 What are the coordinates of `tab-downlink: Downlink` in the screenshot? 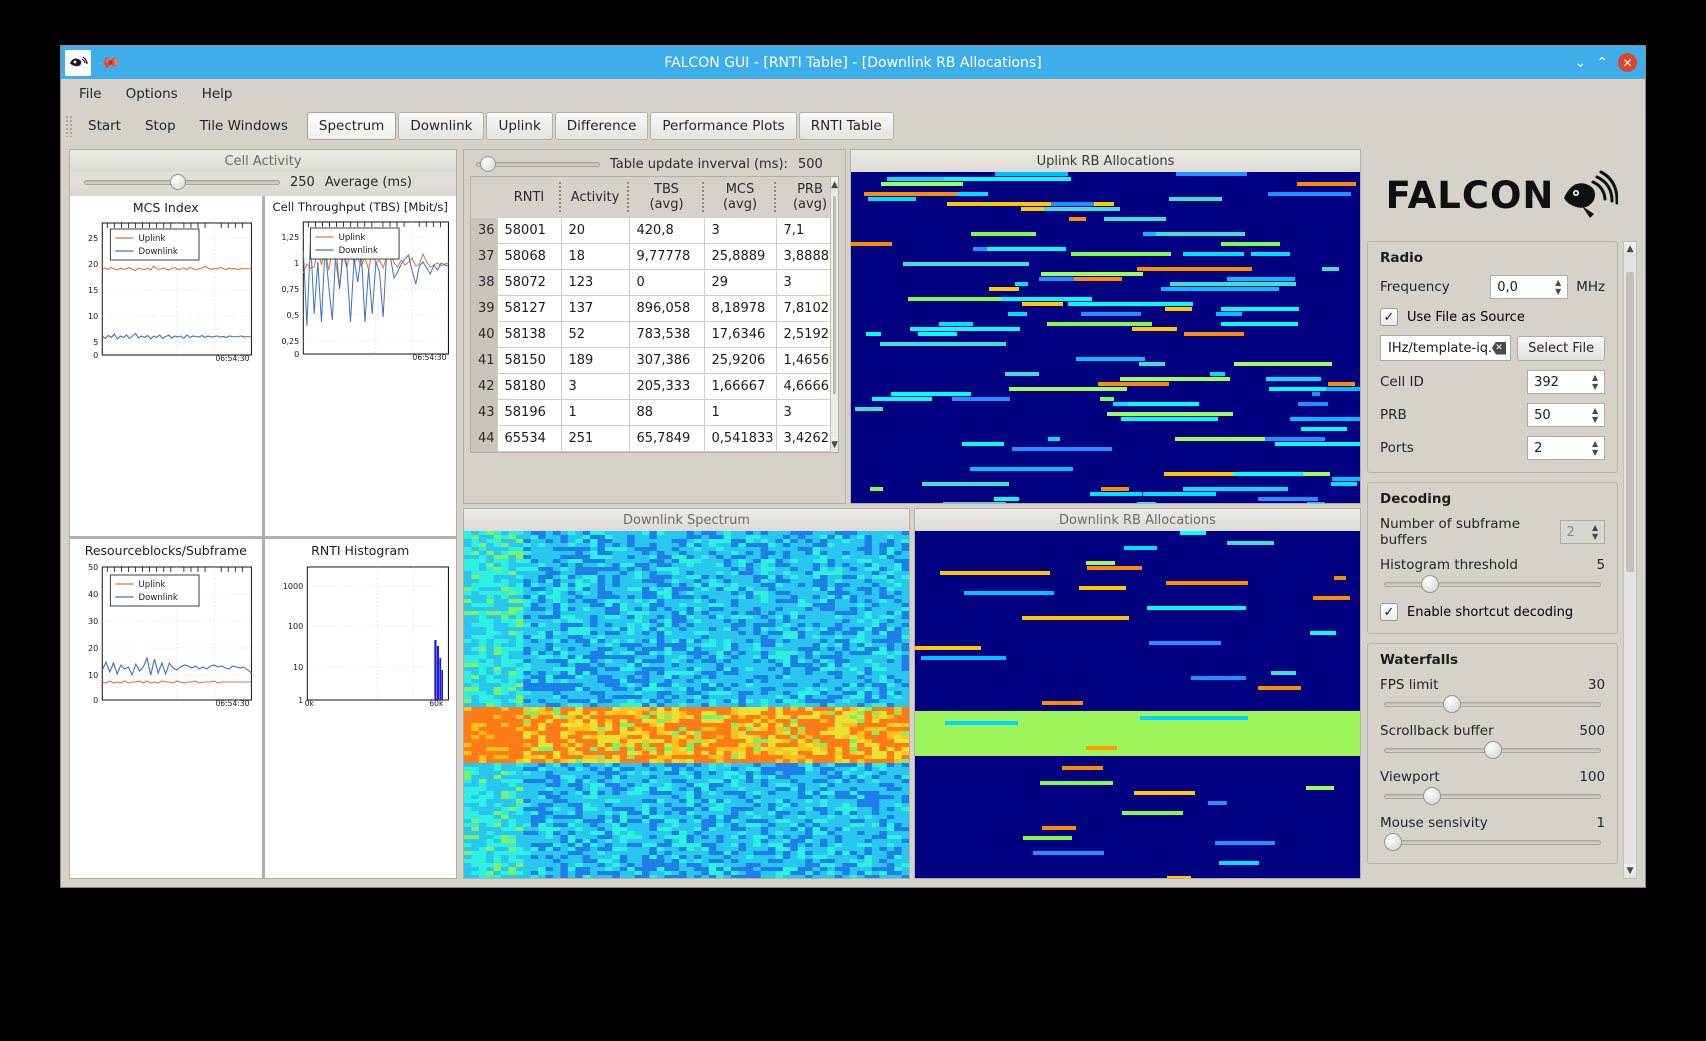 It's located at (441, 125).